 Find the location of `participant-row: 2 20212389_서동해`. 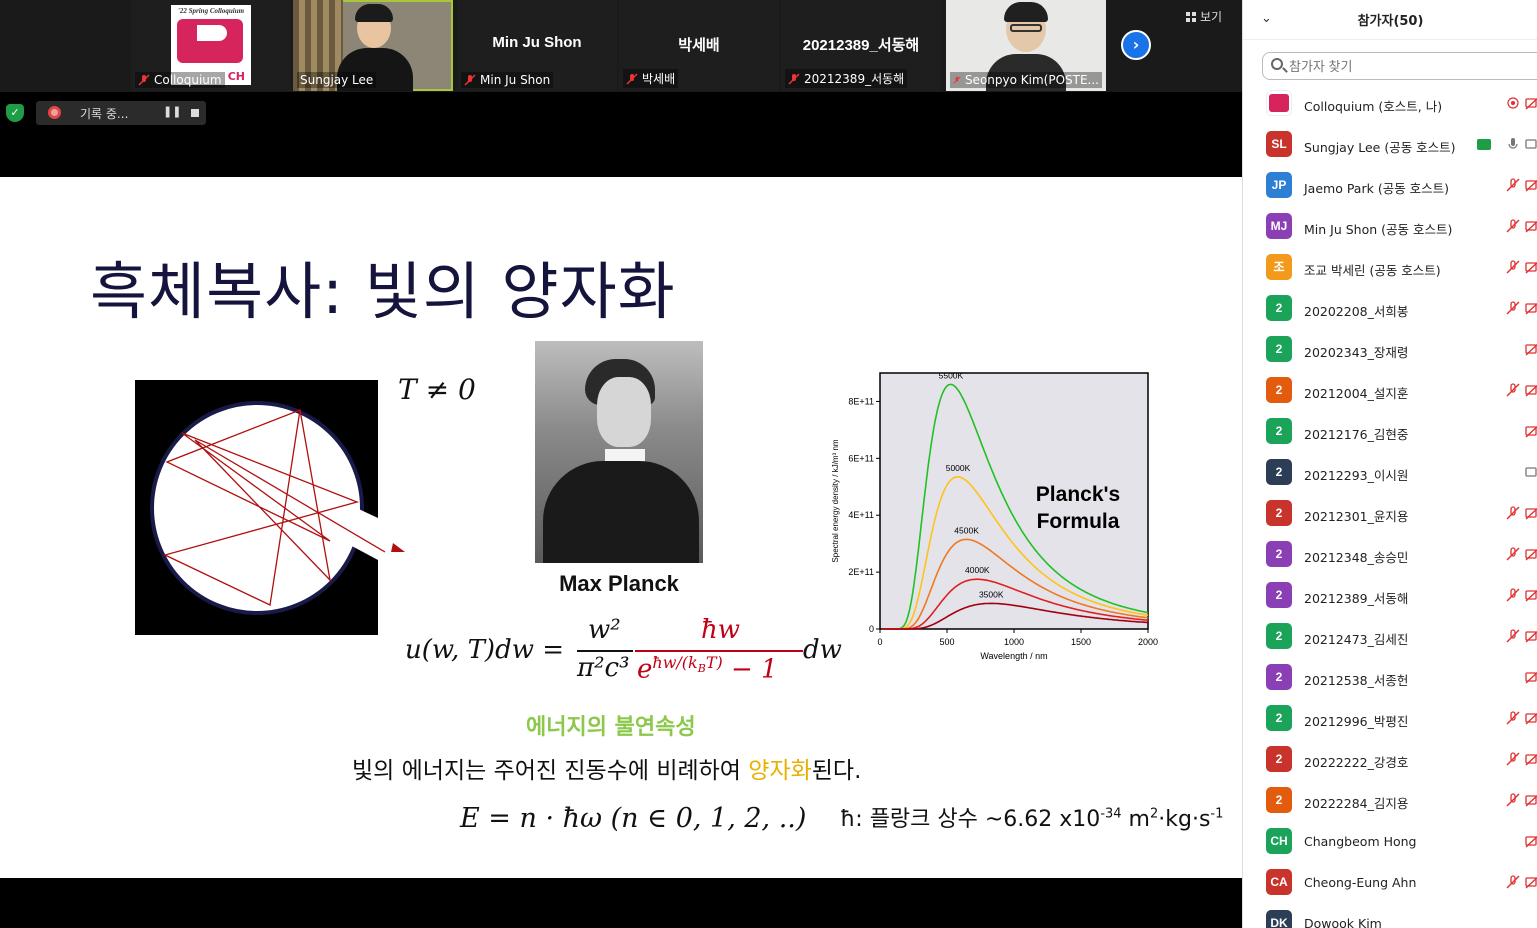

participant-row: 2 20212389_서동해 is located at coordinates (1390, 596).